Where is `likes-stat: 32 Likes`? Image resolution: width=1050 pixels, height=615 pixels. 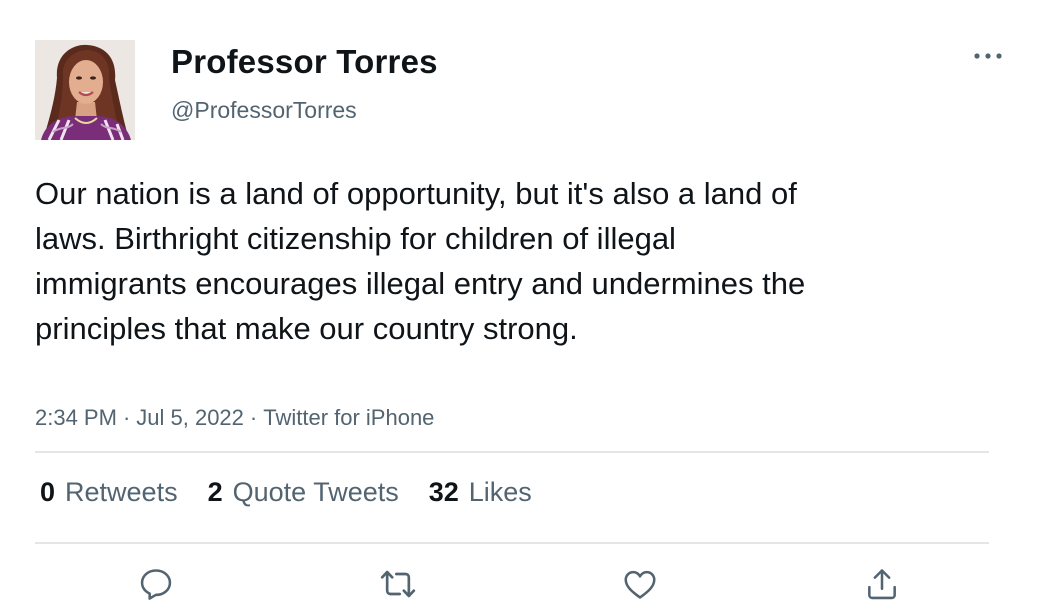 likes-stat: 32 Likes is located at coordinates (480, 492).